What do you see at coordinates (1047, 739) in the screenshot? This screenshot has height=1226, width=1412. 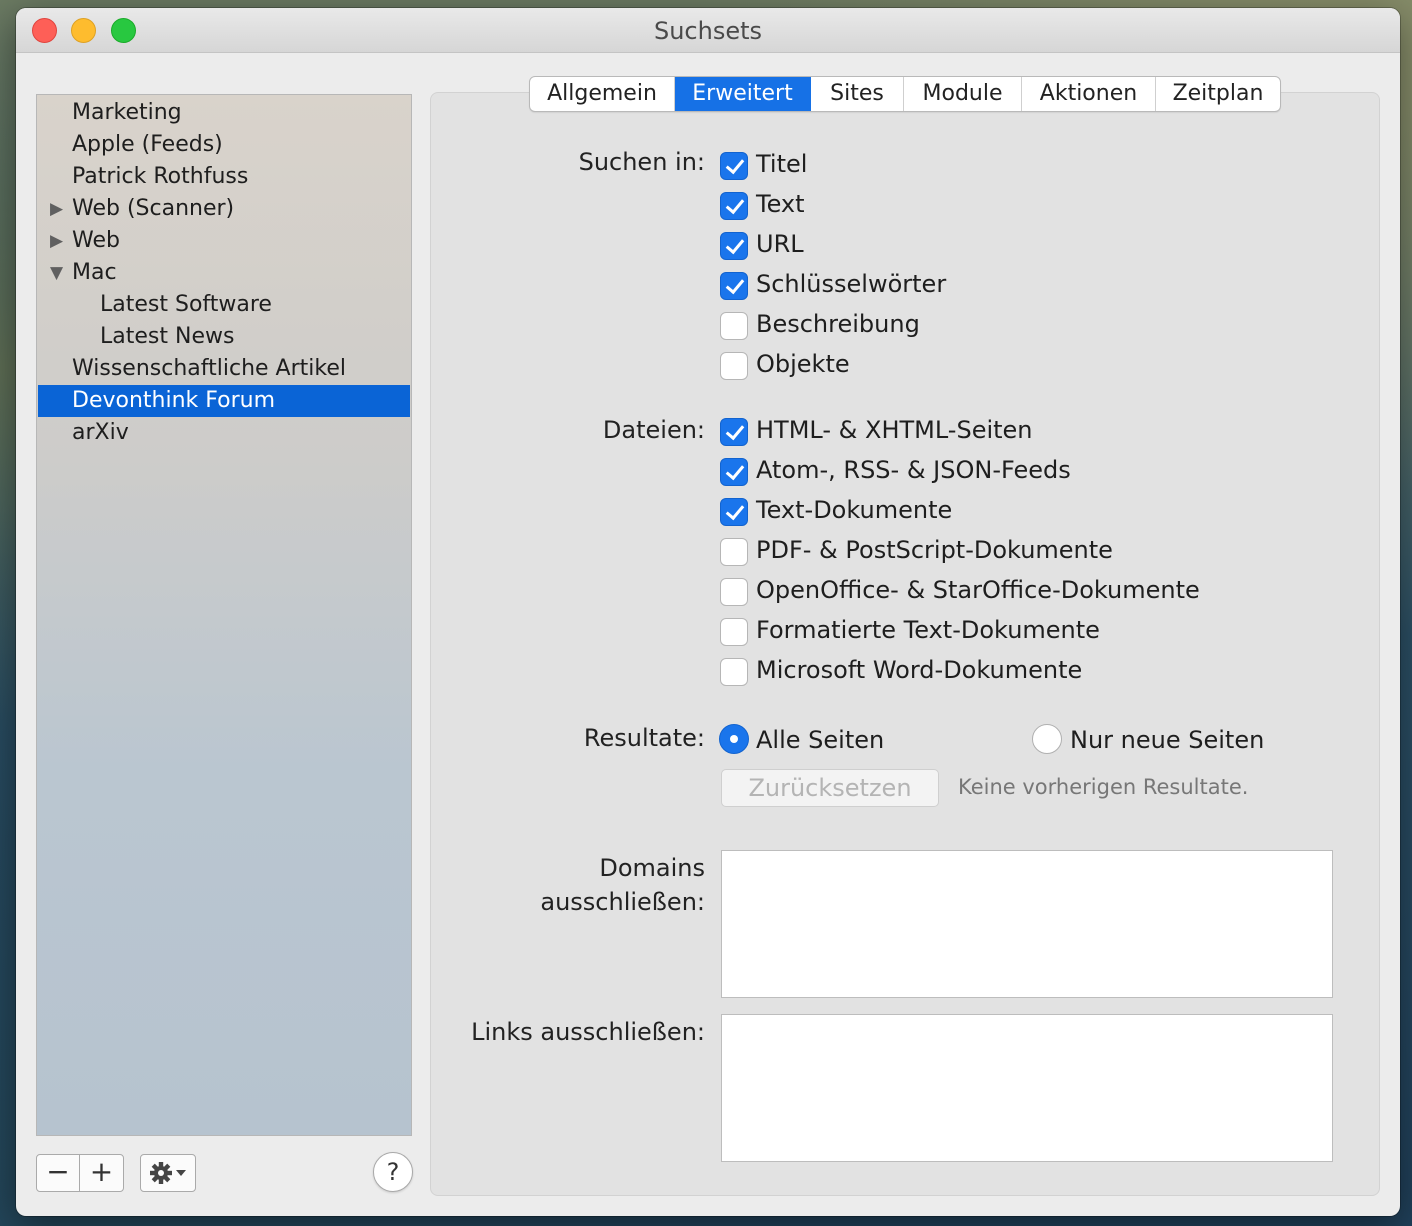 I see `radio-new-pages` at bounding box center [1047, 739].